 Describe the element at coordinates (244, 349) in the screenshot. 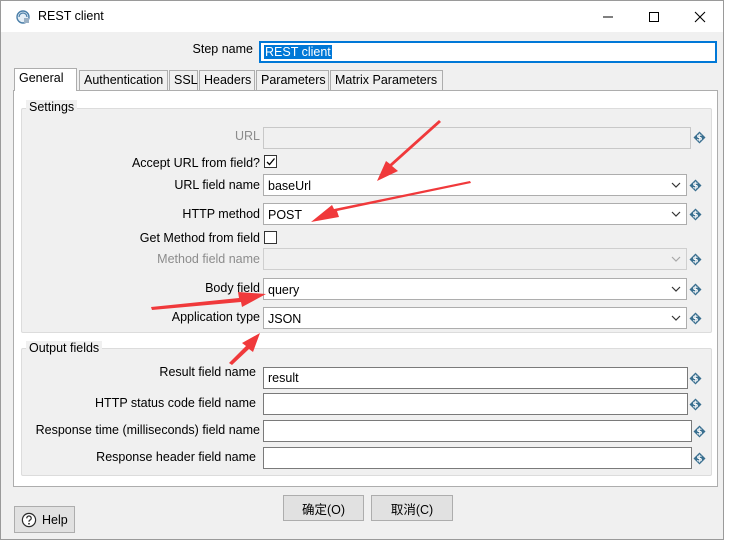

I see `arrow-to-application-type` at that location.